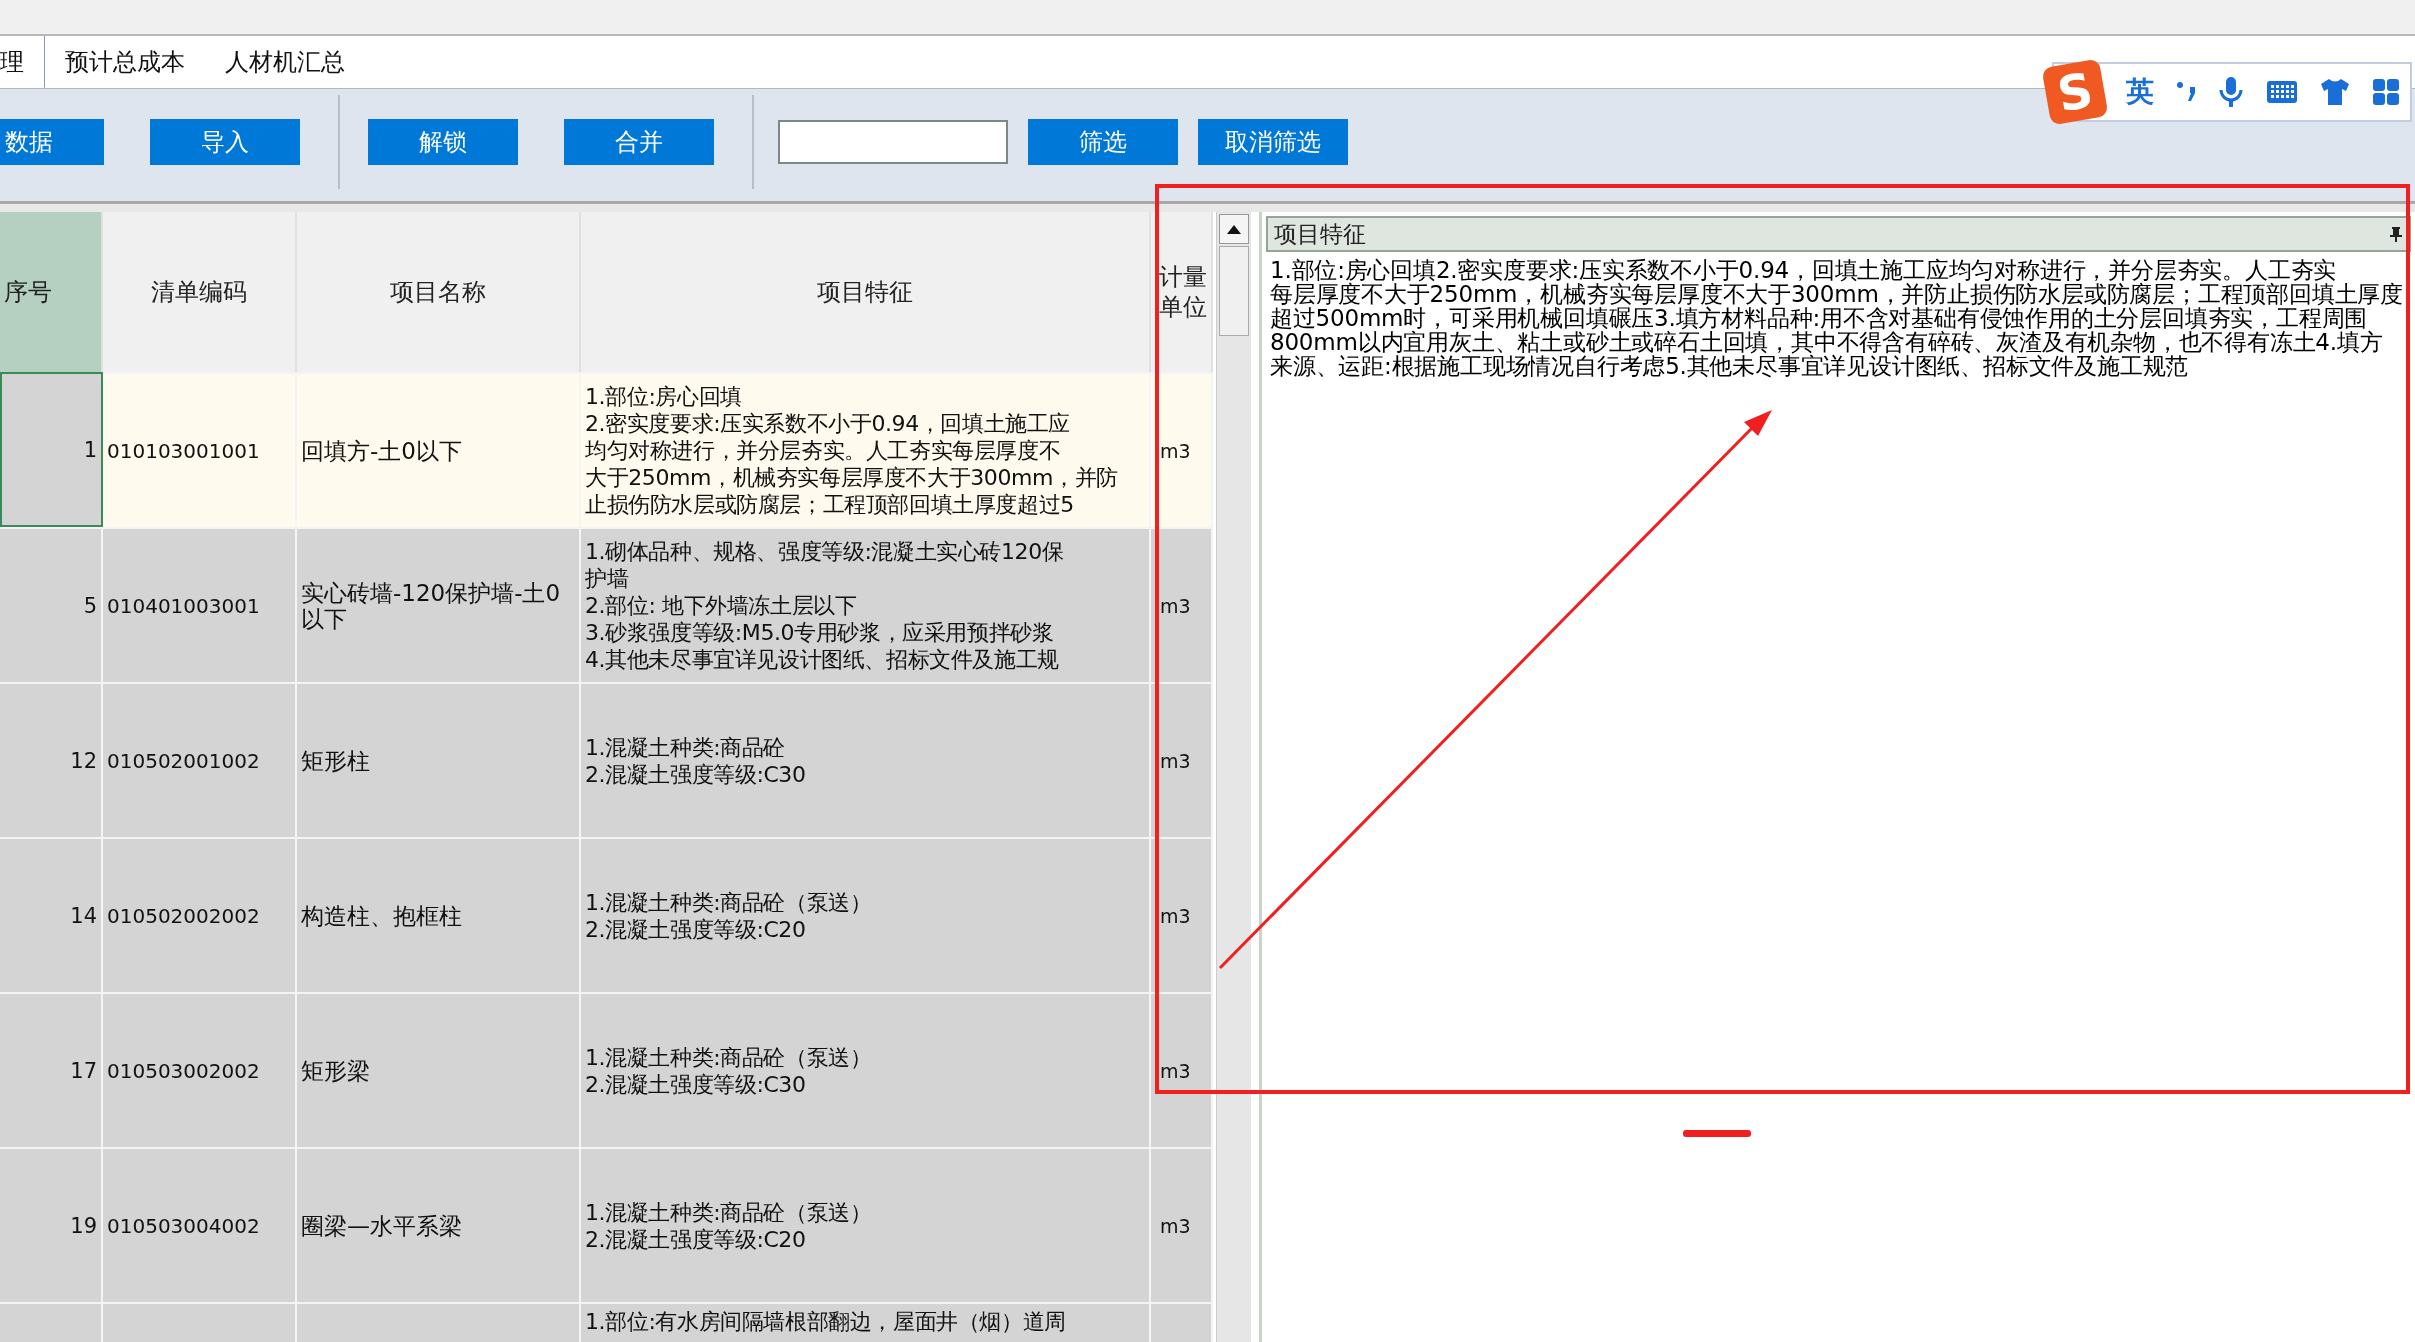 The width and height of the screenshot is (2415, 1342). What do you see at coordinates (439, 292) in the screenshot?
I see `column-header: 项目名称` at bounding box center [439, 292].